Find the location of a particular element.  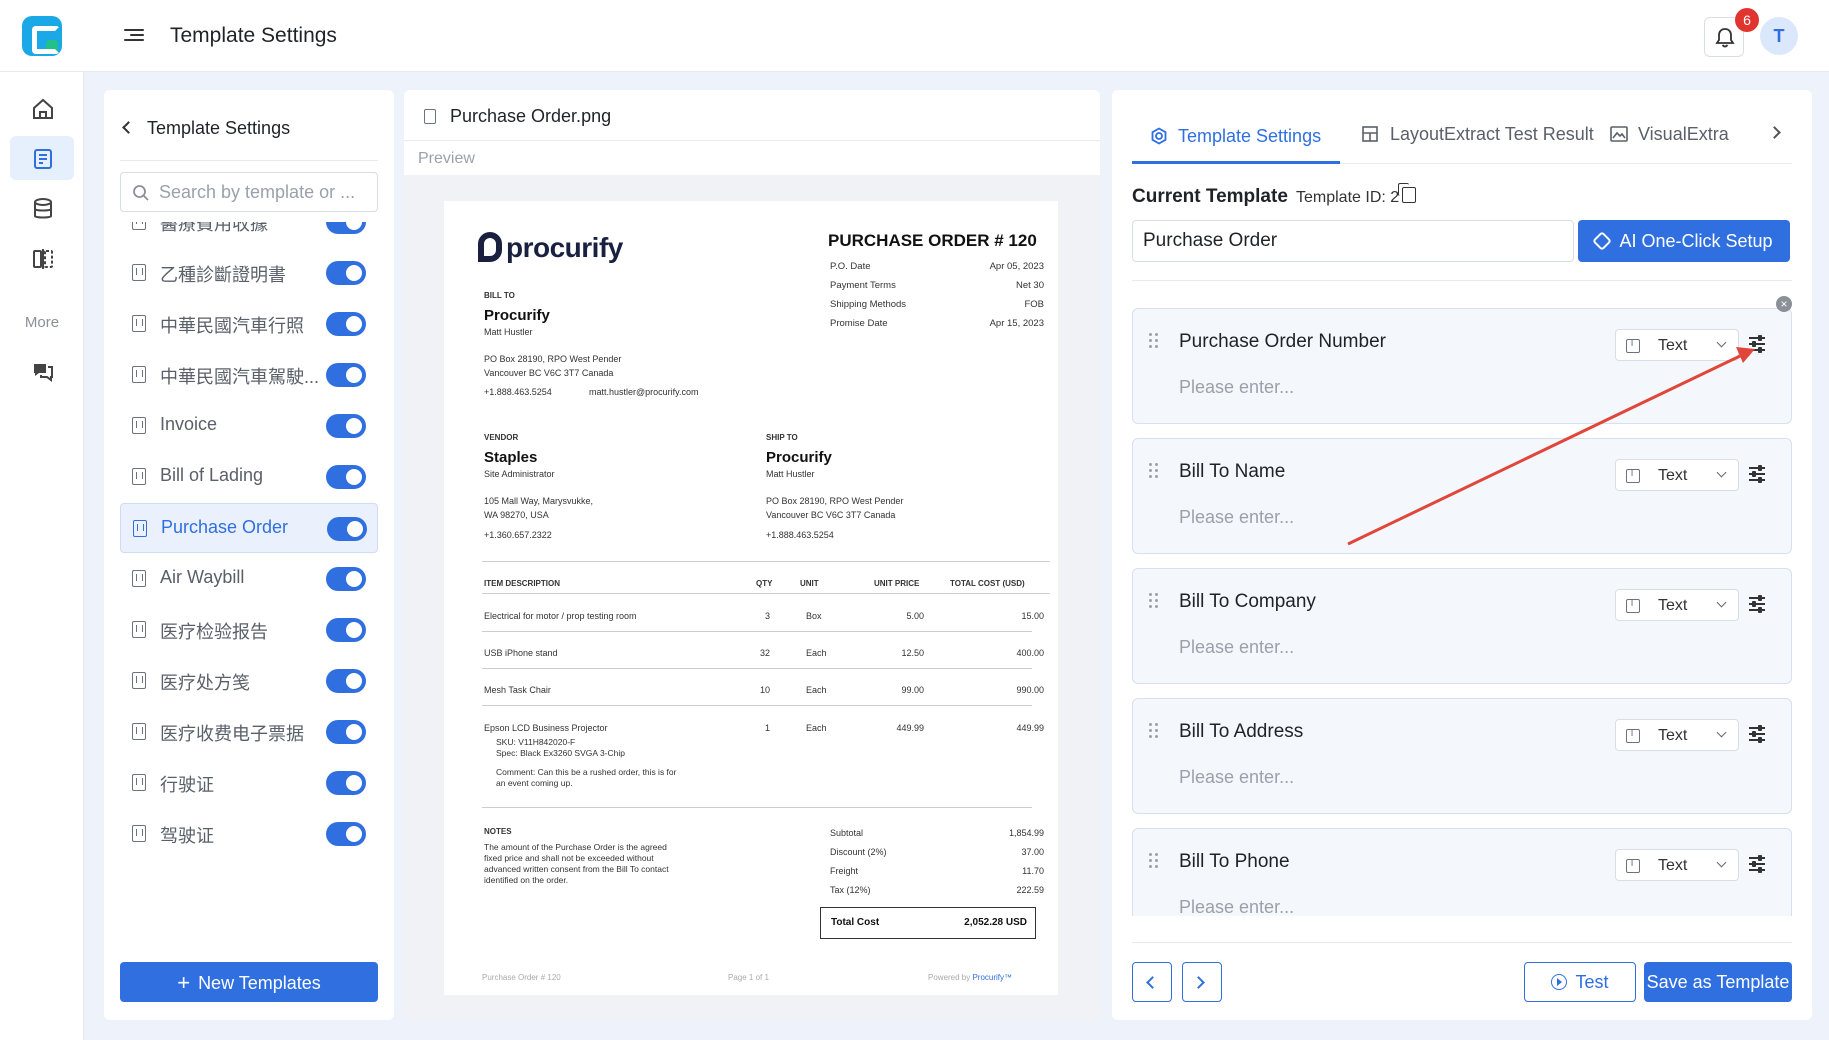

template-item-label: 乙種診斷證明書 is located at coordinates (223, 275).